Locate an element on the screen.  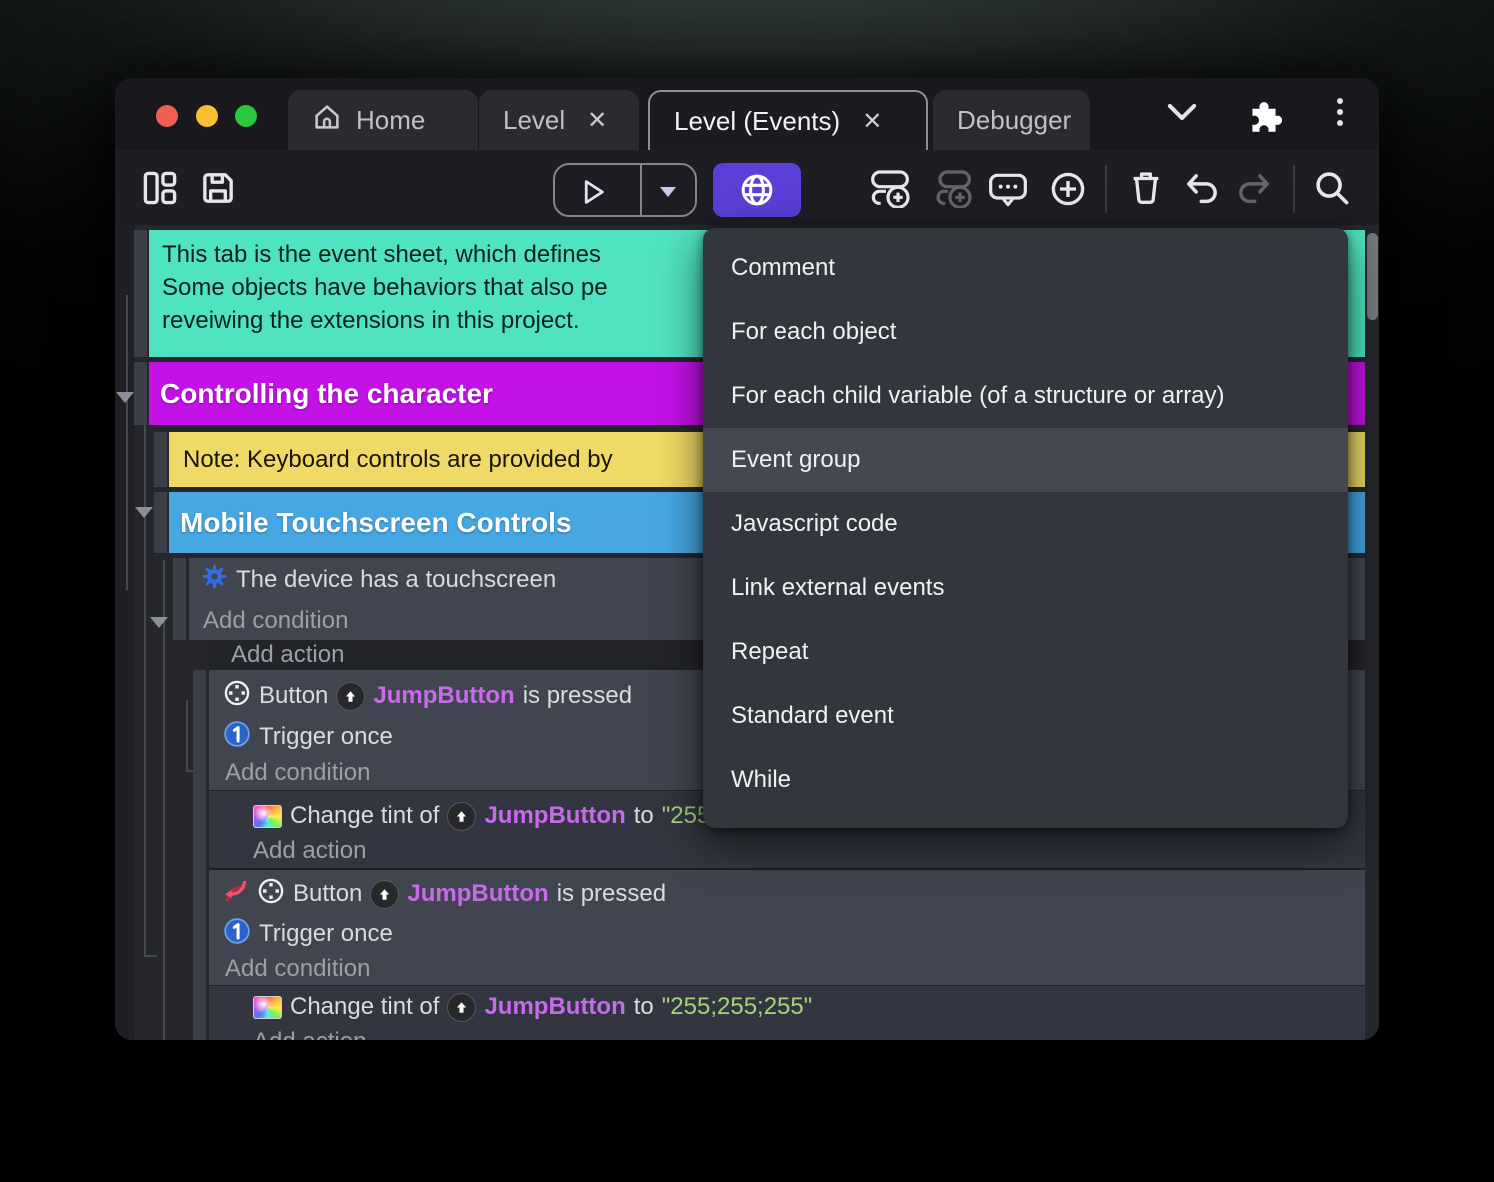
collapse-arrow-group-mobile is located at coordinates (144, 512).